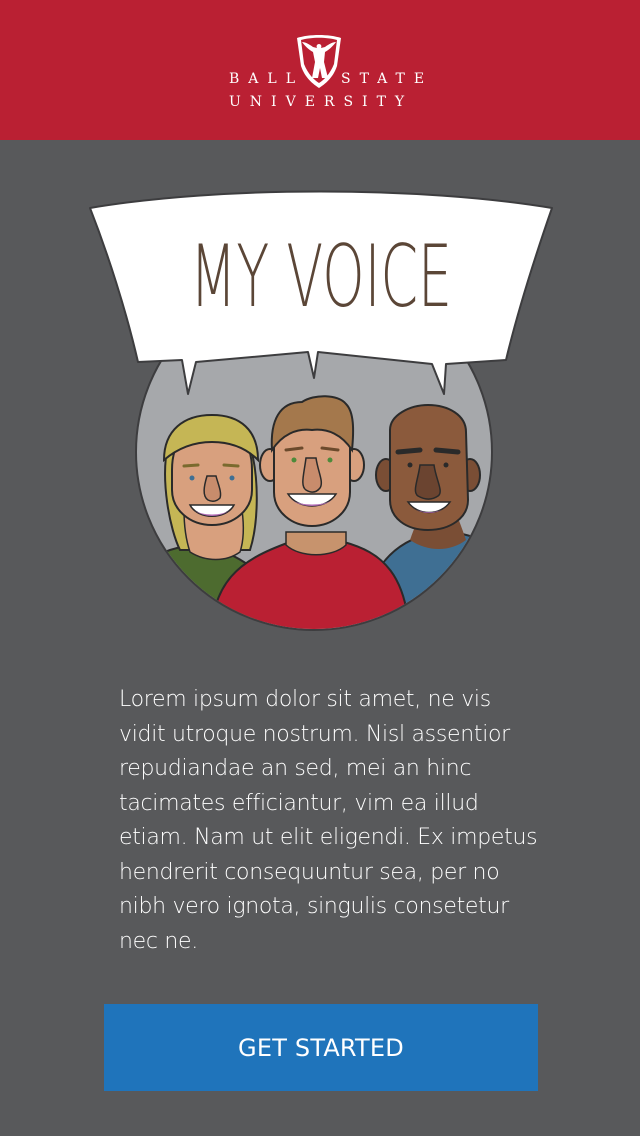 The height and width of the screenshot is (1136, 640). I want to click on get-started-button: GET STARTED, so click(321, 1047).